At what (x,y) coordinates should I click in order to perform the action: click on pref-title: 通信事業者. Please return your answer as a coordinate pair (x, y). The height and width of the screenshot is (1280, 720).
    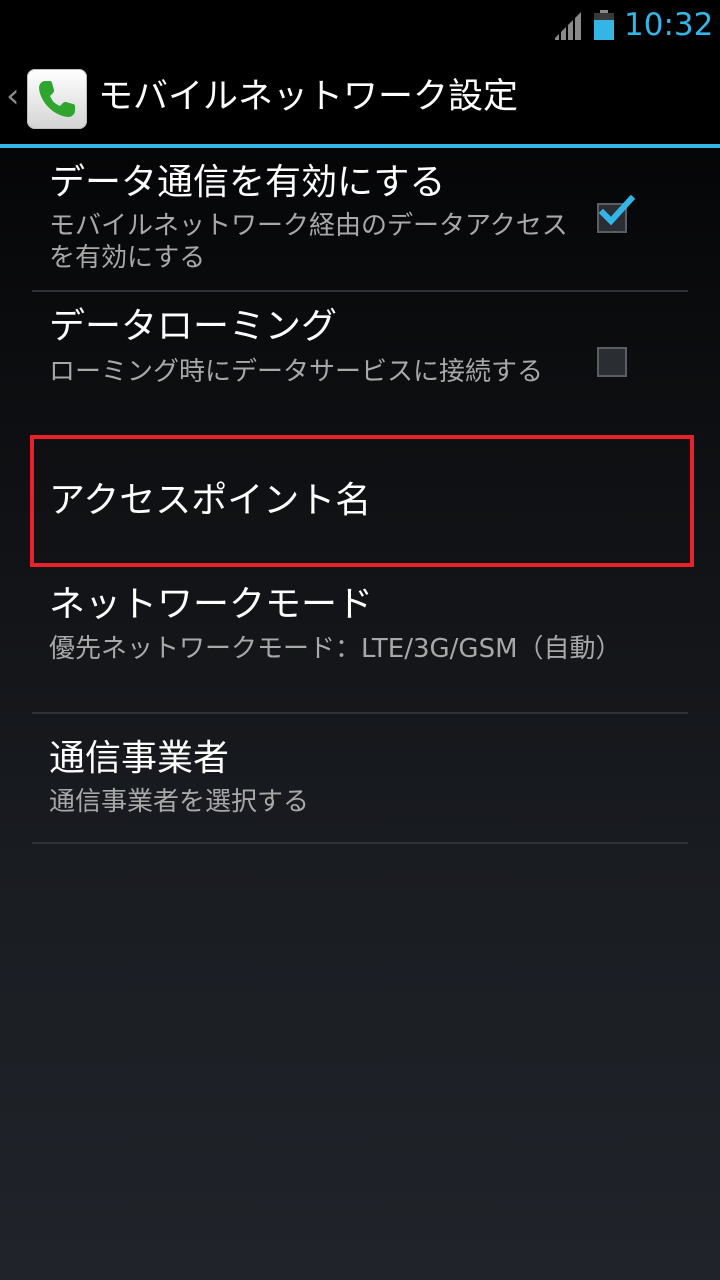
    Looking at the image, I should click on (139, 758).